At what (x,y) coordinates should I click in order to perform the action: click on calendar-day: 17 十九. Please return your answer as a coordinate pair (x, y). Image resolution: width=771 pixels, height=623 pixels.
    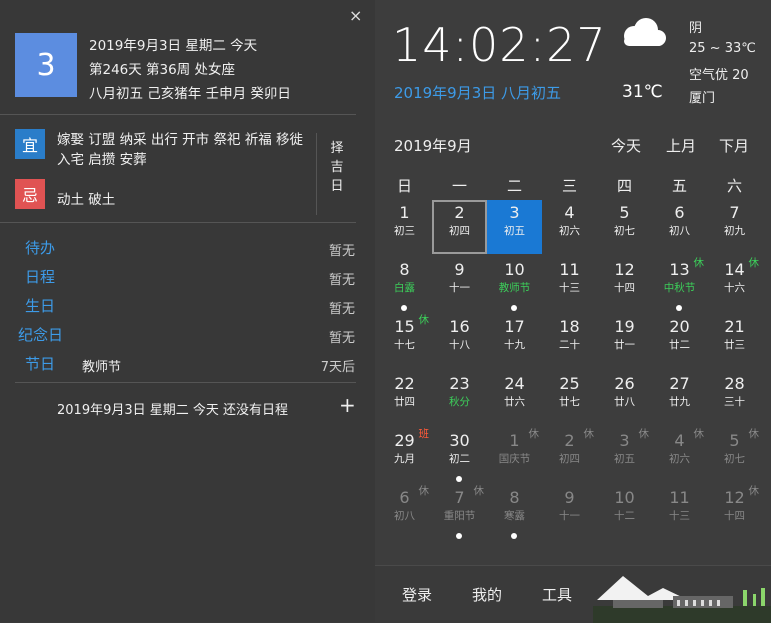
    Looking at the image, I should click on (514, 341).